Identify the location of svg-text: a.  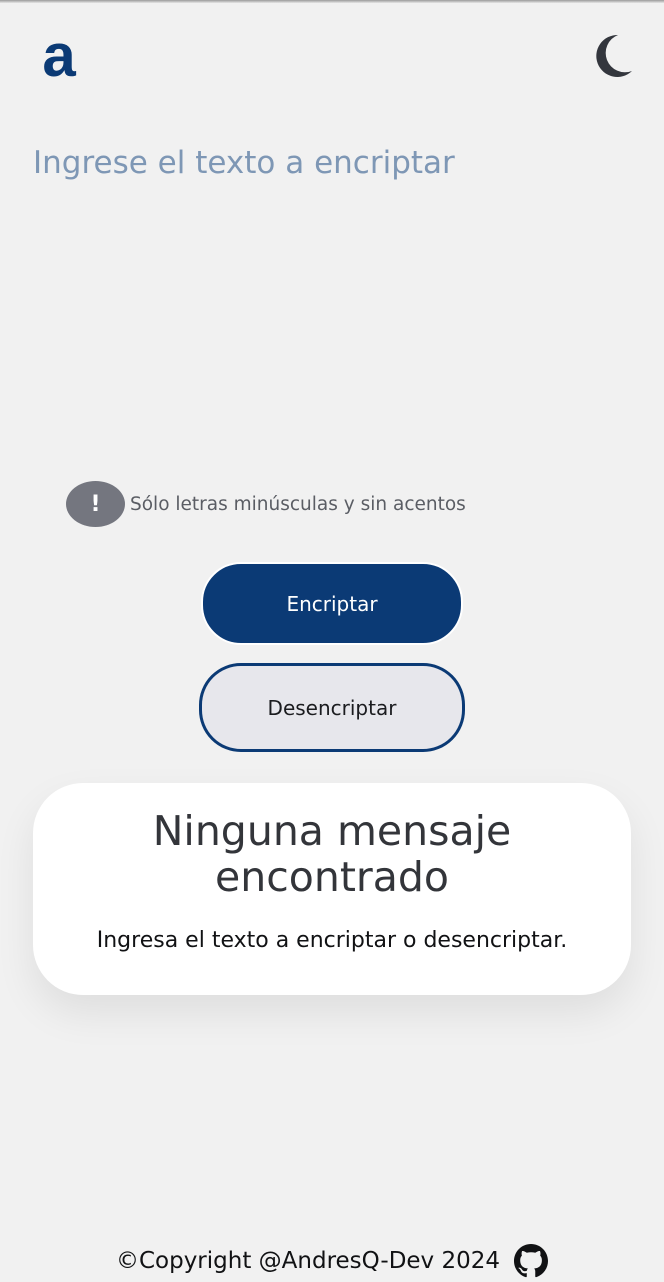
(59, 56).